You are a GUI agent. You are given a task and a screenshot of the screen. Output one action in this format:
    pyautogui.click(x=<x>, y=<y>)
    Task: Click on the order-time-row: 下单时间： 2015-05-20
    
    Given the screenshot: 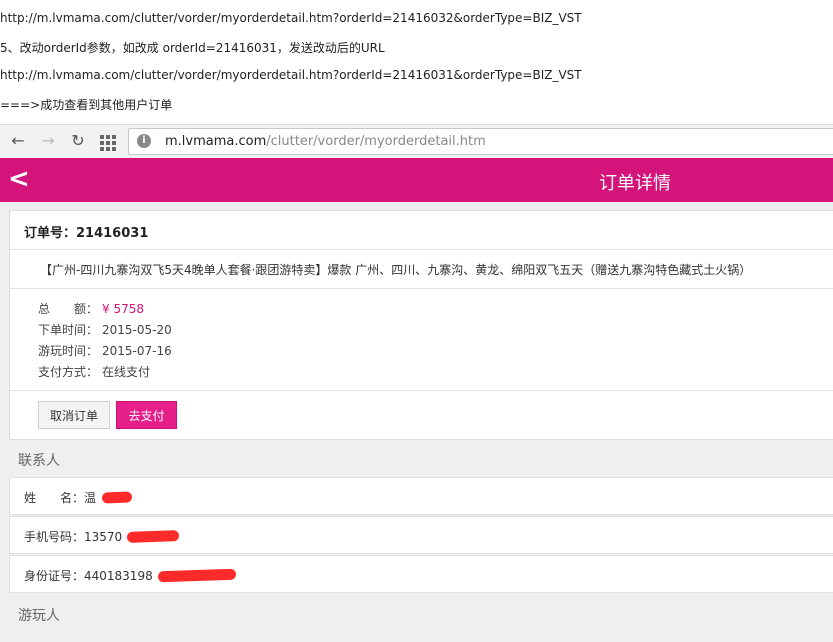 What is the action you would take?
    pyautogui.click(x=105, y=329)
    